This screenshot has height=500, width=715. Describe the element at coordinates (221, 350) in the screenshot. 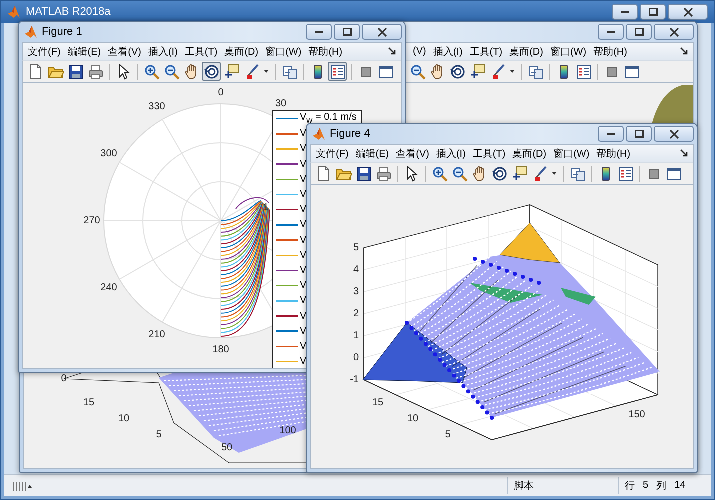

I see `angle-label: 180` at that location.